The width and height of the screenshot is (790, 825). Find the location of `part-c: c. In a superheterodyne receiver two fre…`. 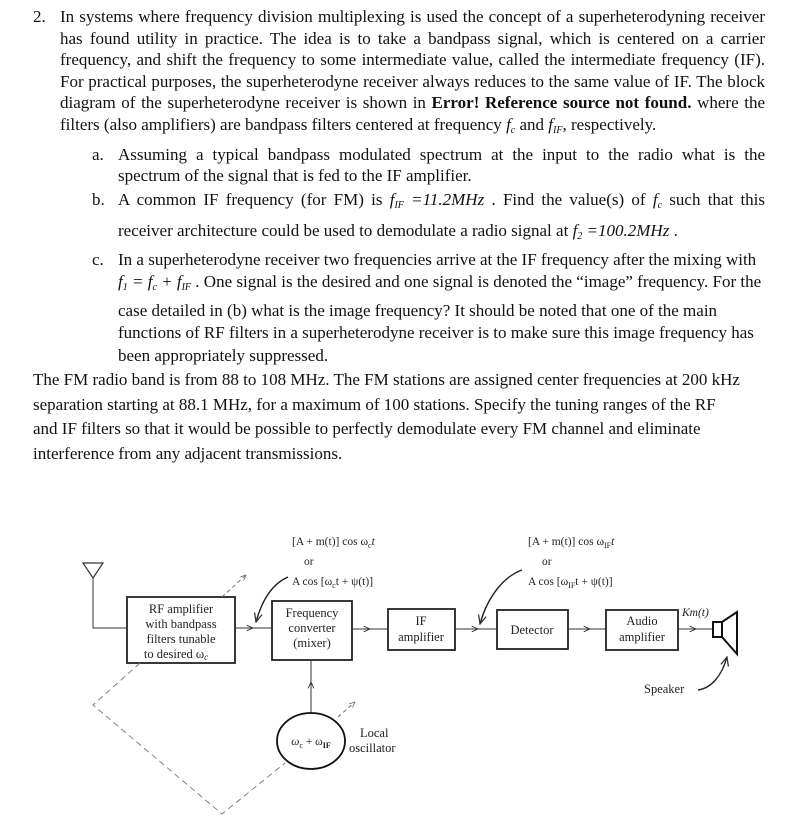

part-c: c. In a superheterodyne receiver two fre… is located at coordinates (427, 307).